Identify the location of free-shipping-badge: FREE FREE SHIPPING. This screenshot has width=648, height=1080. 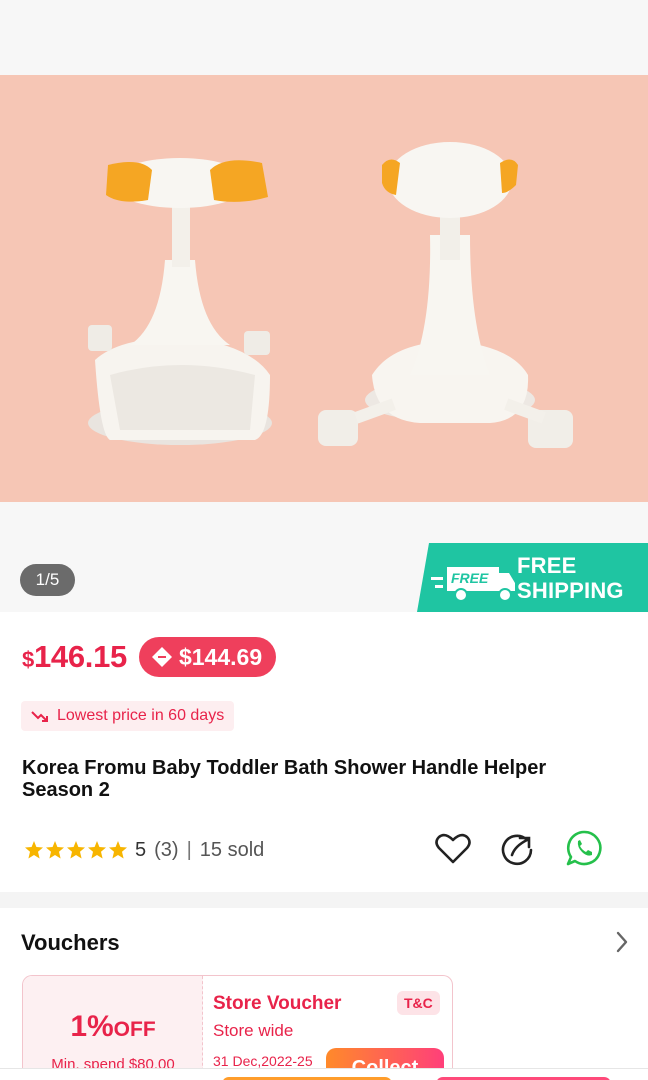
(532, 577).